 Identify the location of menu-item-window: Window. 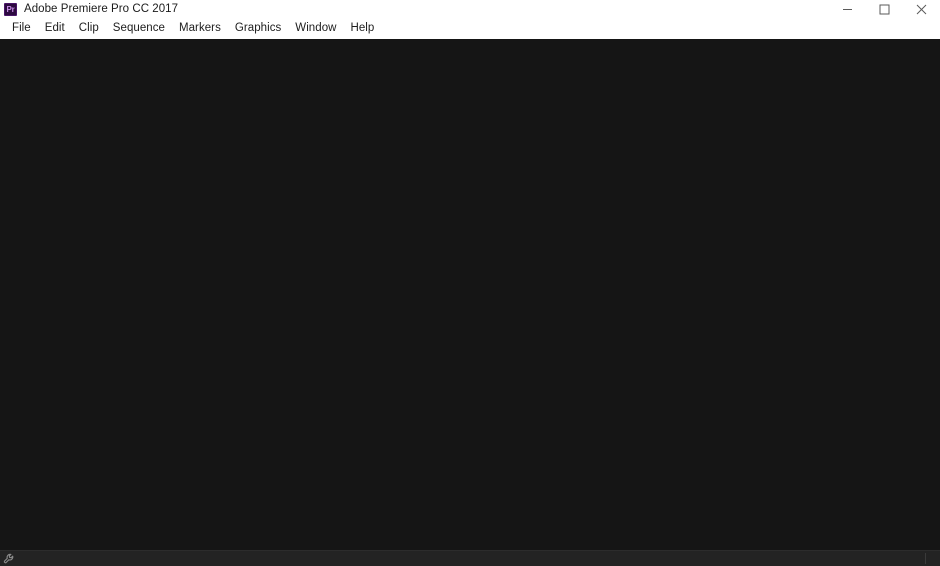
(315, 29).